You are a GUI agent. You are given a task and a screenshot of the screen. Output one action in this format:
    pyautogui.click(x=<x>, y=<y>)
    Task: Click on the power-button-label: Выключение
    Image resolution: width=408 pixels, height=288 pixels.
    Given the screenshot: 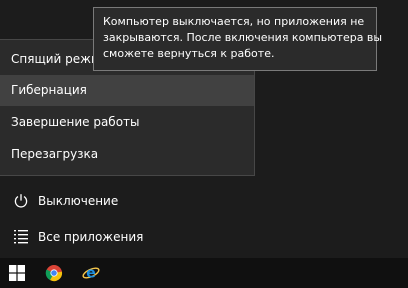 What is the action you would take?
    pyautogui.click(x=78, y=201)
    